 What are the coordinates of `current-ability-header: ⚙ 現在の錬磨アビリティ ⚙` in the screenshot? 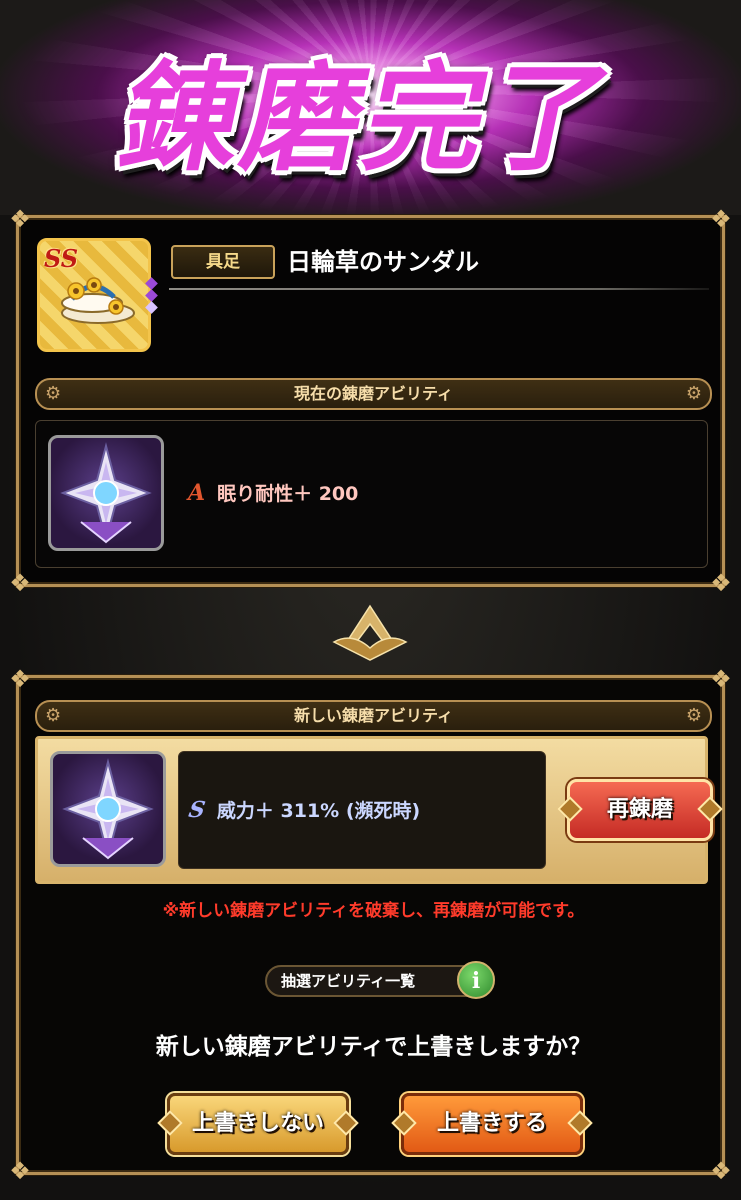 It's located at (373, 394).